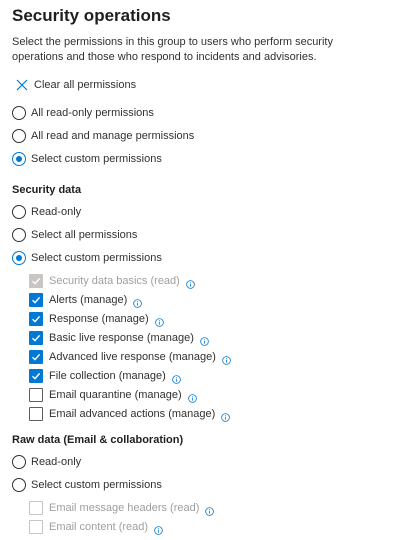  What do you see at coordinates (200, 473) in the screenshot?
I see `raw-data-radio-group: Read-only Select custom permissions` at bounding box center [200, 473].